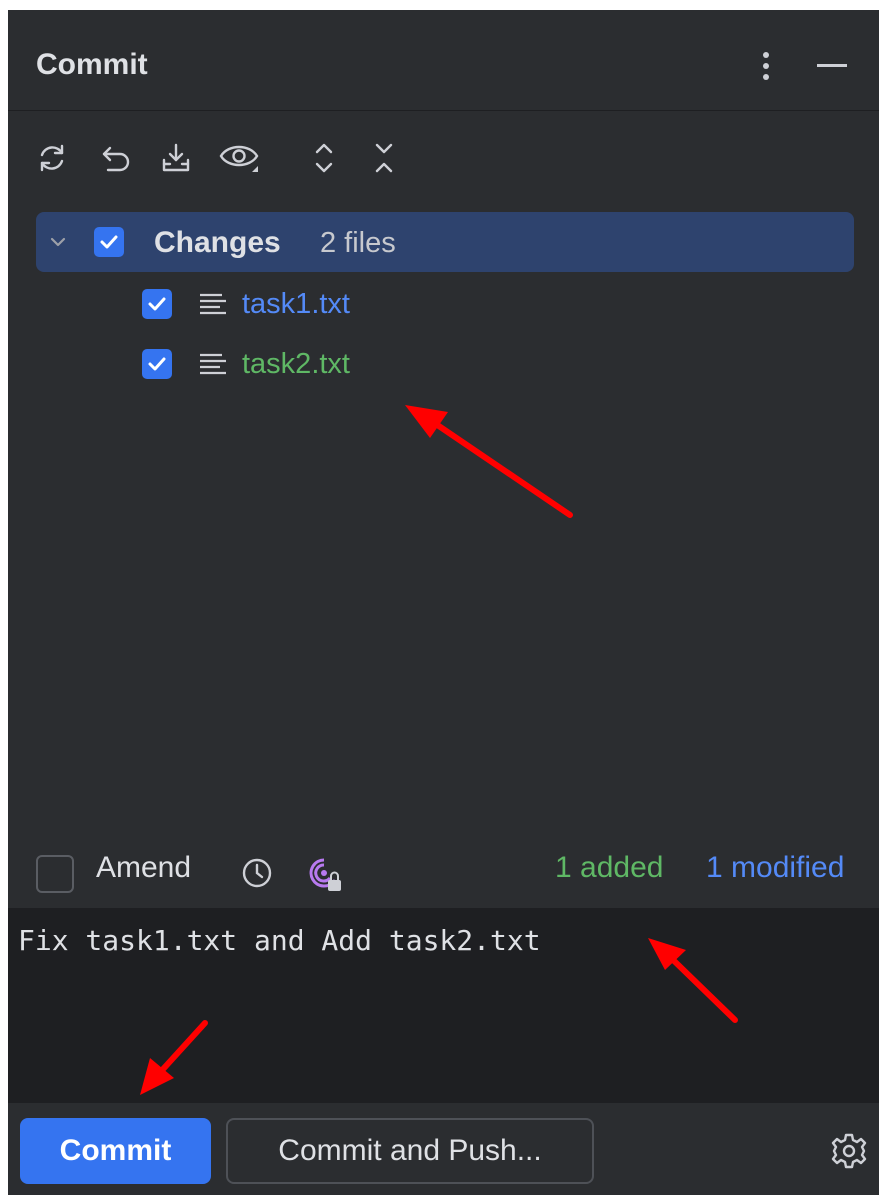  Describe the element at coordinates (55, 874) in the screenshot. I see `amend-checkbox` at that location.